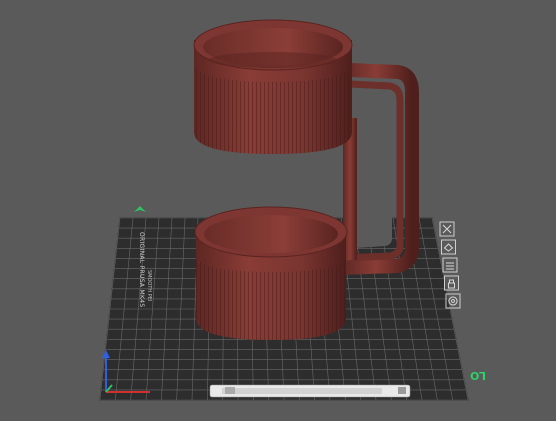 Image resolution: width=556 pixels, height=421 pixels. Describe the element at coordinates (447, 229) in the screenshot. I see `close-icon-glyph` at that location.